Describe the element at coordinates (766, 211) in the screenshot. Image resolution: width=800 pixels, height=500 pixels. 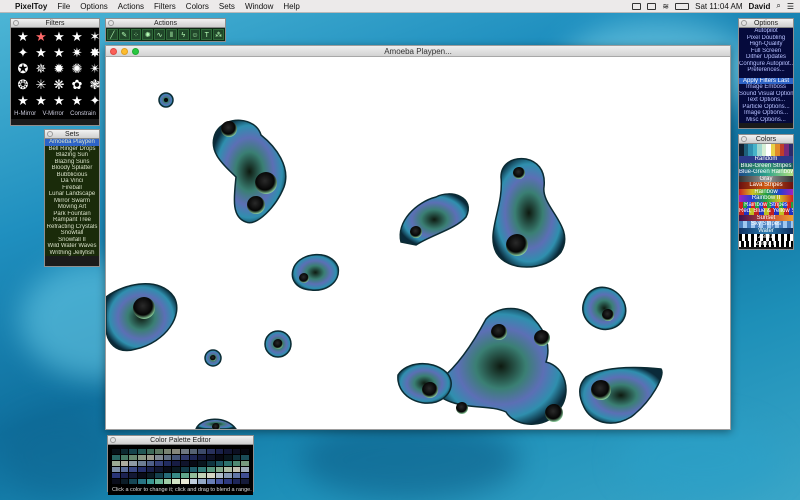
I see `color-item: Red, Blue & Yellow Stripes` at that location.